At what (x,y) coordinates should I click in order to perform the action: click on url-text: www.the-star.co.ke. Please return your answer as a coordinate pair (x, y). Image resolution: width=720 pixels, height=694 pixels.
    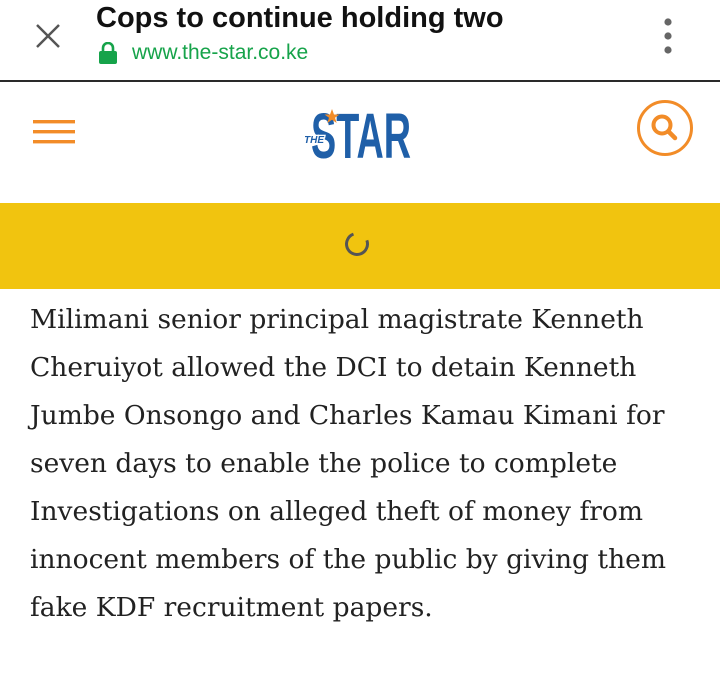
    Looking at the image, I should click on (220, 52).